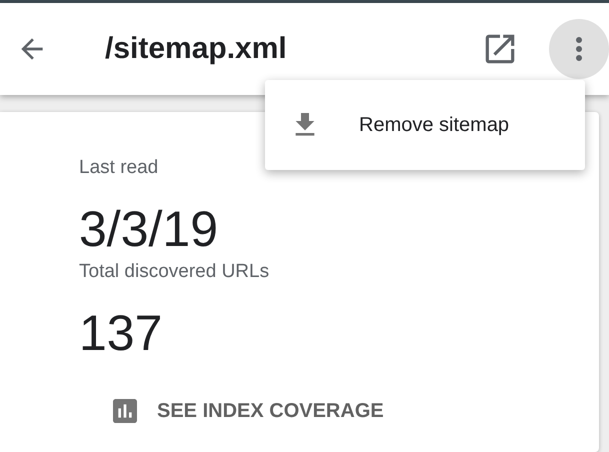 Image resolution: width=609 pixels, height=452 pixels. I want to click on field-value: 3/3/19, so click(148, 229).